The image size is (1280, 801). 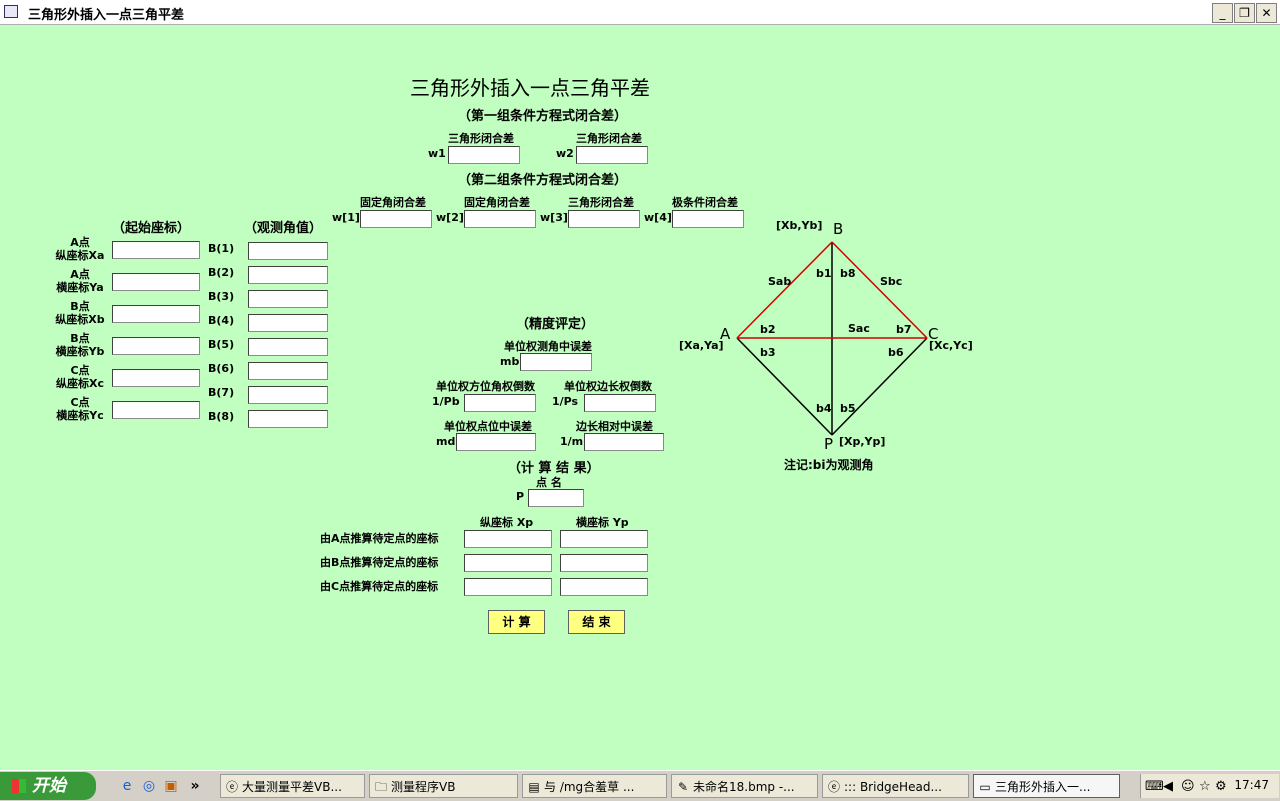 What do you see at coordinates (904, 329) in the screenshot?
I see `b7-label: b7` at bounding box center [904, 329].